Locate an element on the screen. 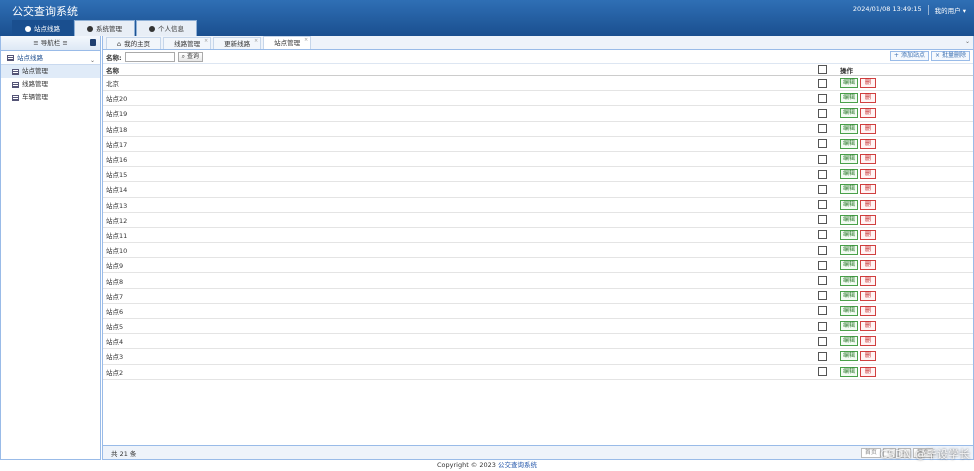 Image resolution: width=974 pixels, height=471 pixels. station-name: 站点17 is located at coordinates (117, 144).